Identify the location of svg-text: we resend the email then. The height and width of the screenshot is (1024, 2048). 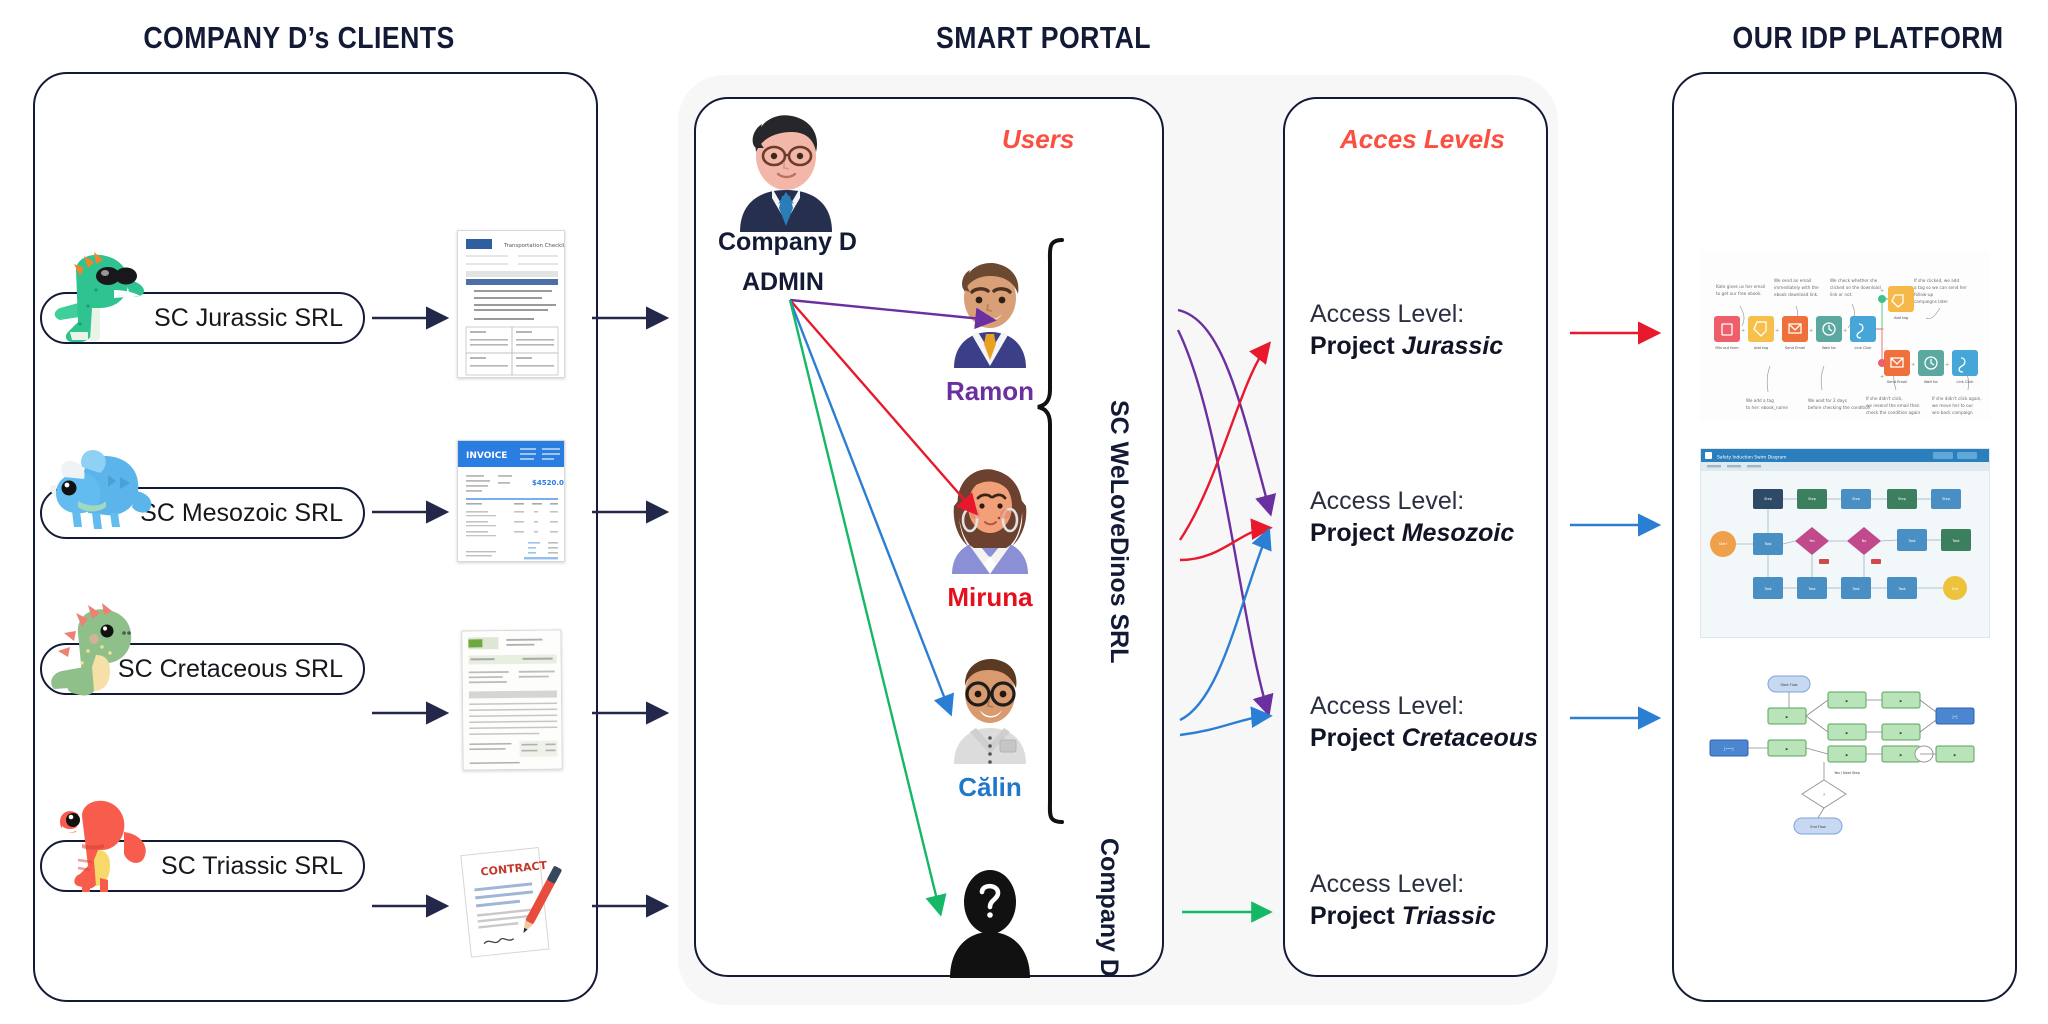
(1893, 405).